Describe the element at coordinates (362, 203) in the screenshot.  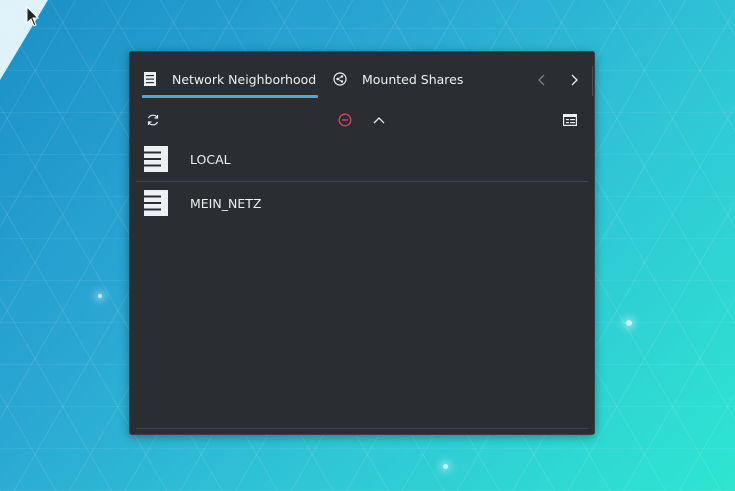
I see `list-item: MEIN_NETZ` at that location.